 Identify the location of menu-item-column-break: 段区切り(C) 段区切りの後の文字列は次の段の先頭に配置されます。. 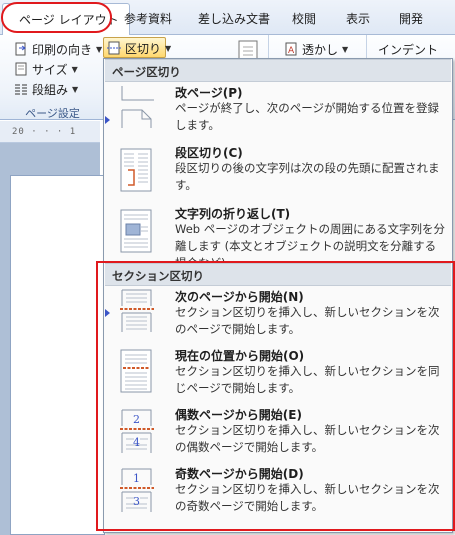
(278, 169).